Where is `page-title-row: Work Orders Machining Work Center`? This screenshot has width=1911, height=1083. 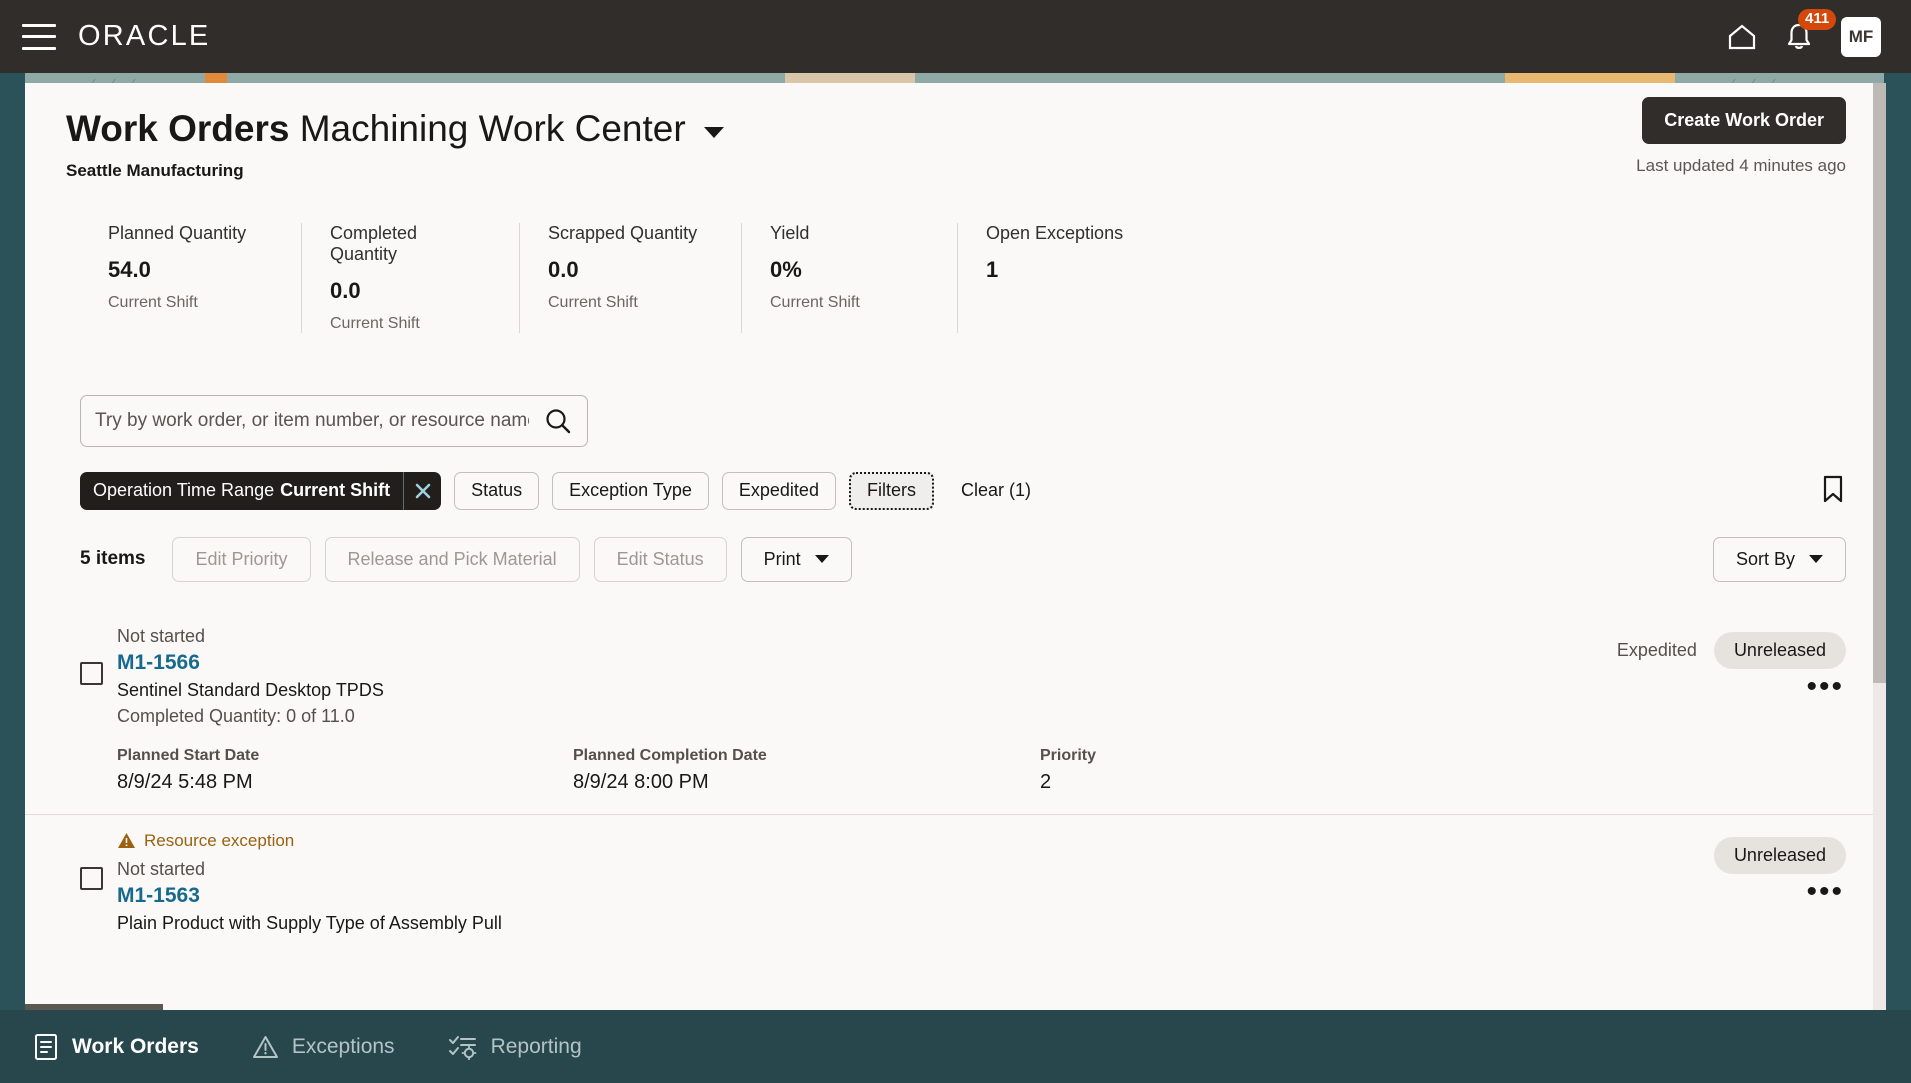
page-title-row: Work Orders Machining Work Center is located at coordinates (954, 129).